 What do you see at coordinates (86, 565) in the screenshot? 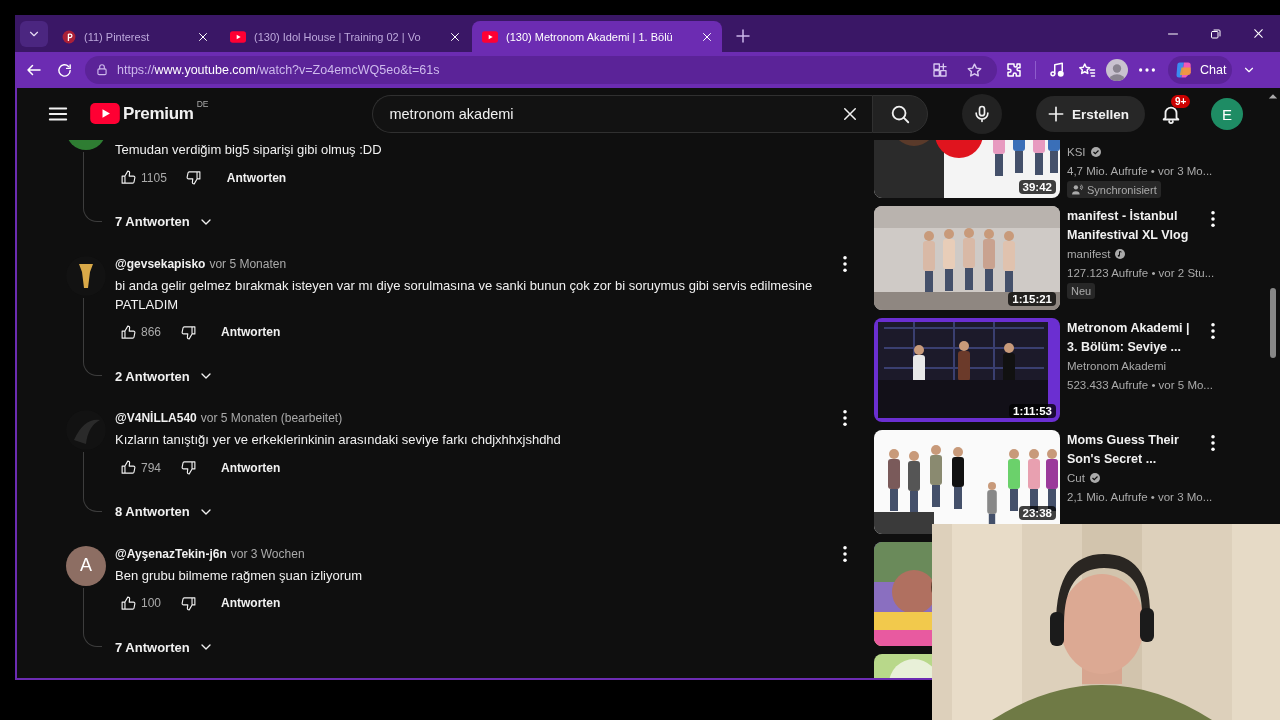
I see `avatar: A` at bounding box center [86, 565].